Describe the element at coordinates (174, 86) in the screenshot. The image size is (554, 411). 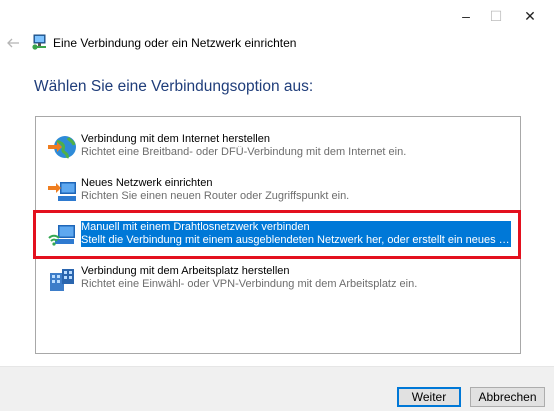
I see `page-heading: Wählen Sie eine Verbindungsoption aus:` at that location.